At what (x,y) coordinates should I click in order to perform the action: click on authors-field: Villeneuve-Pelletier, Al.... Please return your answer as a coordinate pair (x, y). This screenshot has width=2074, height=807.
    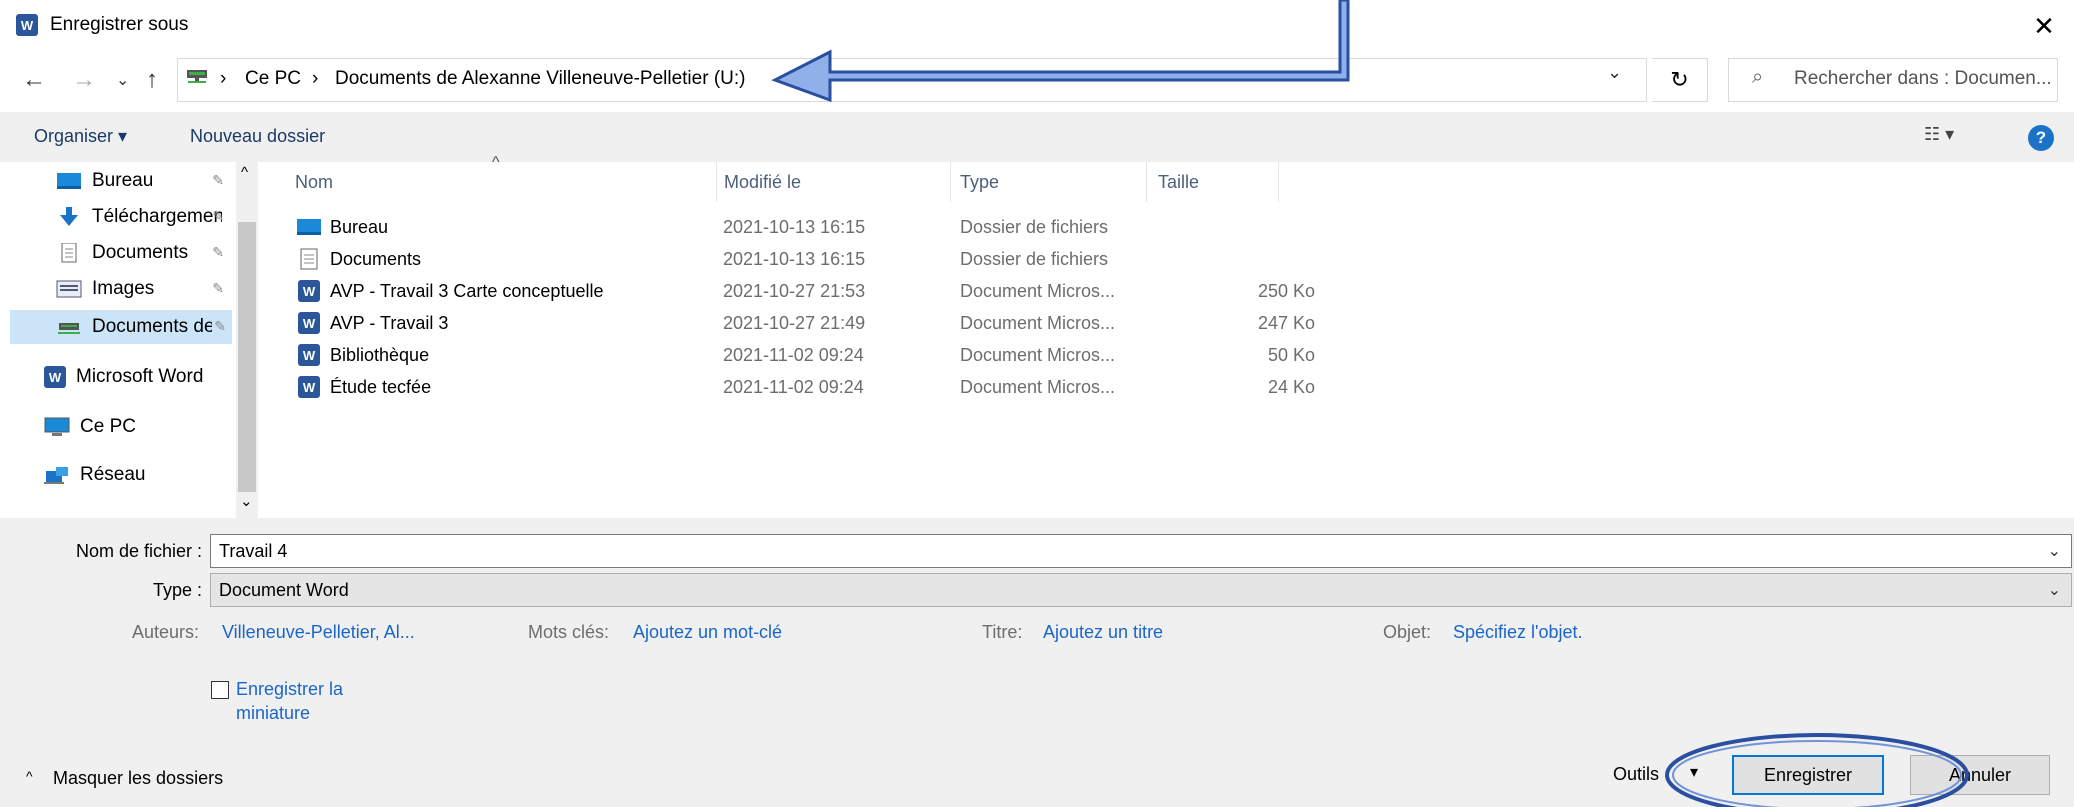
    Looking at the image, I should click on (318, 632).